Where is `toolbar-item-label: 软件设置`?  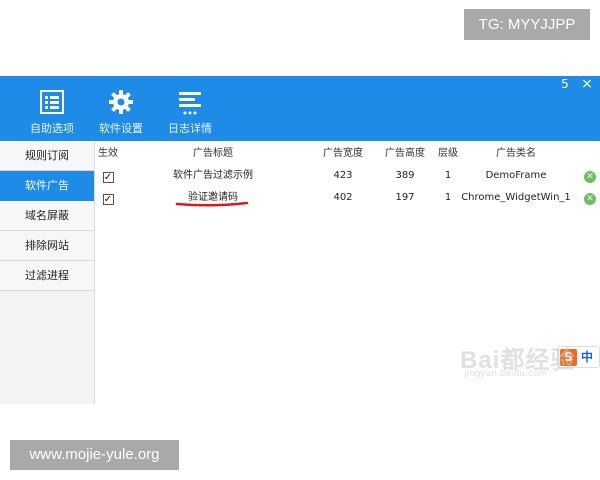
toolbar-item-label: 软件设置 is located at coordinates (121, 128).